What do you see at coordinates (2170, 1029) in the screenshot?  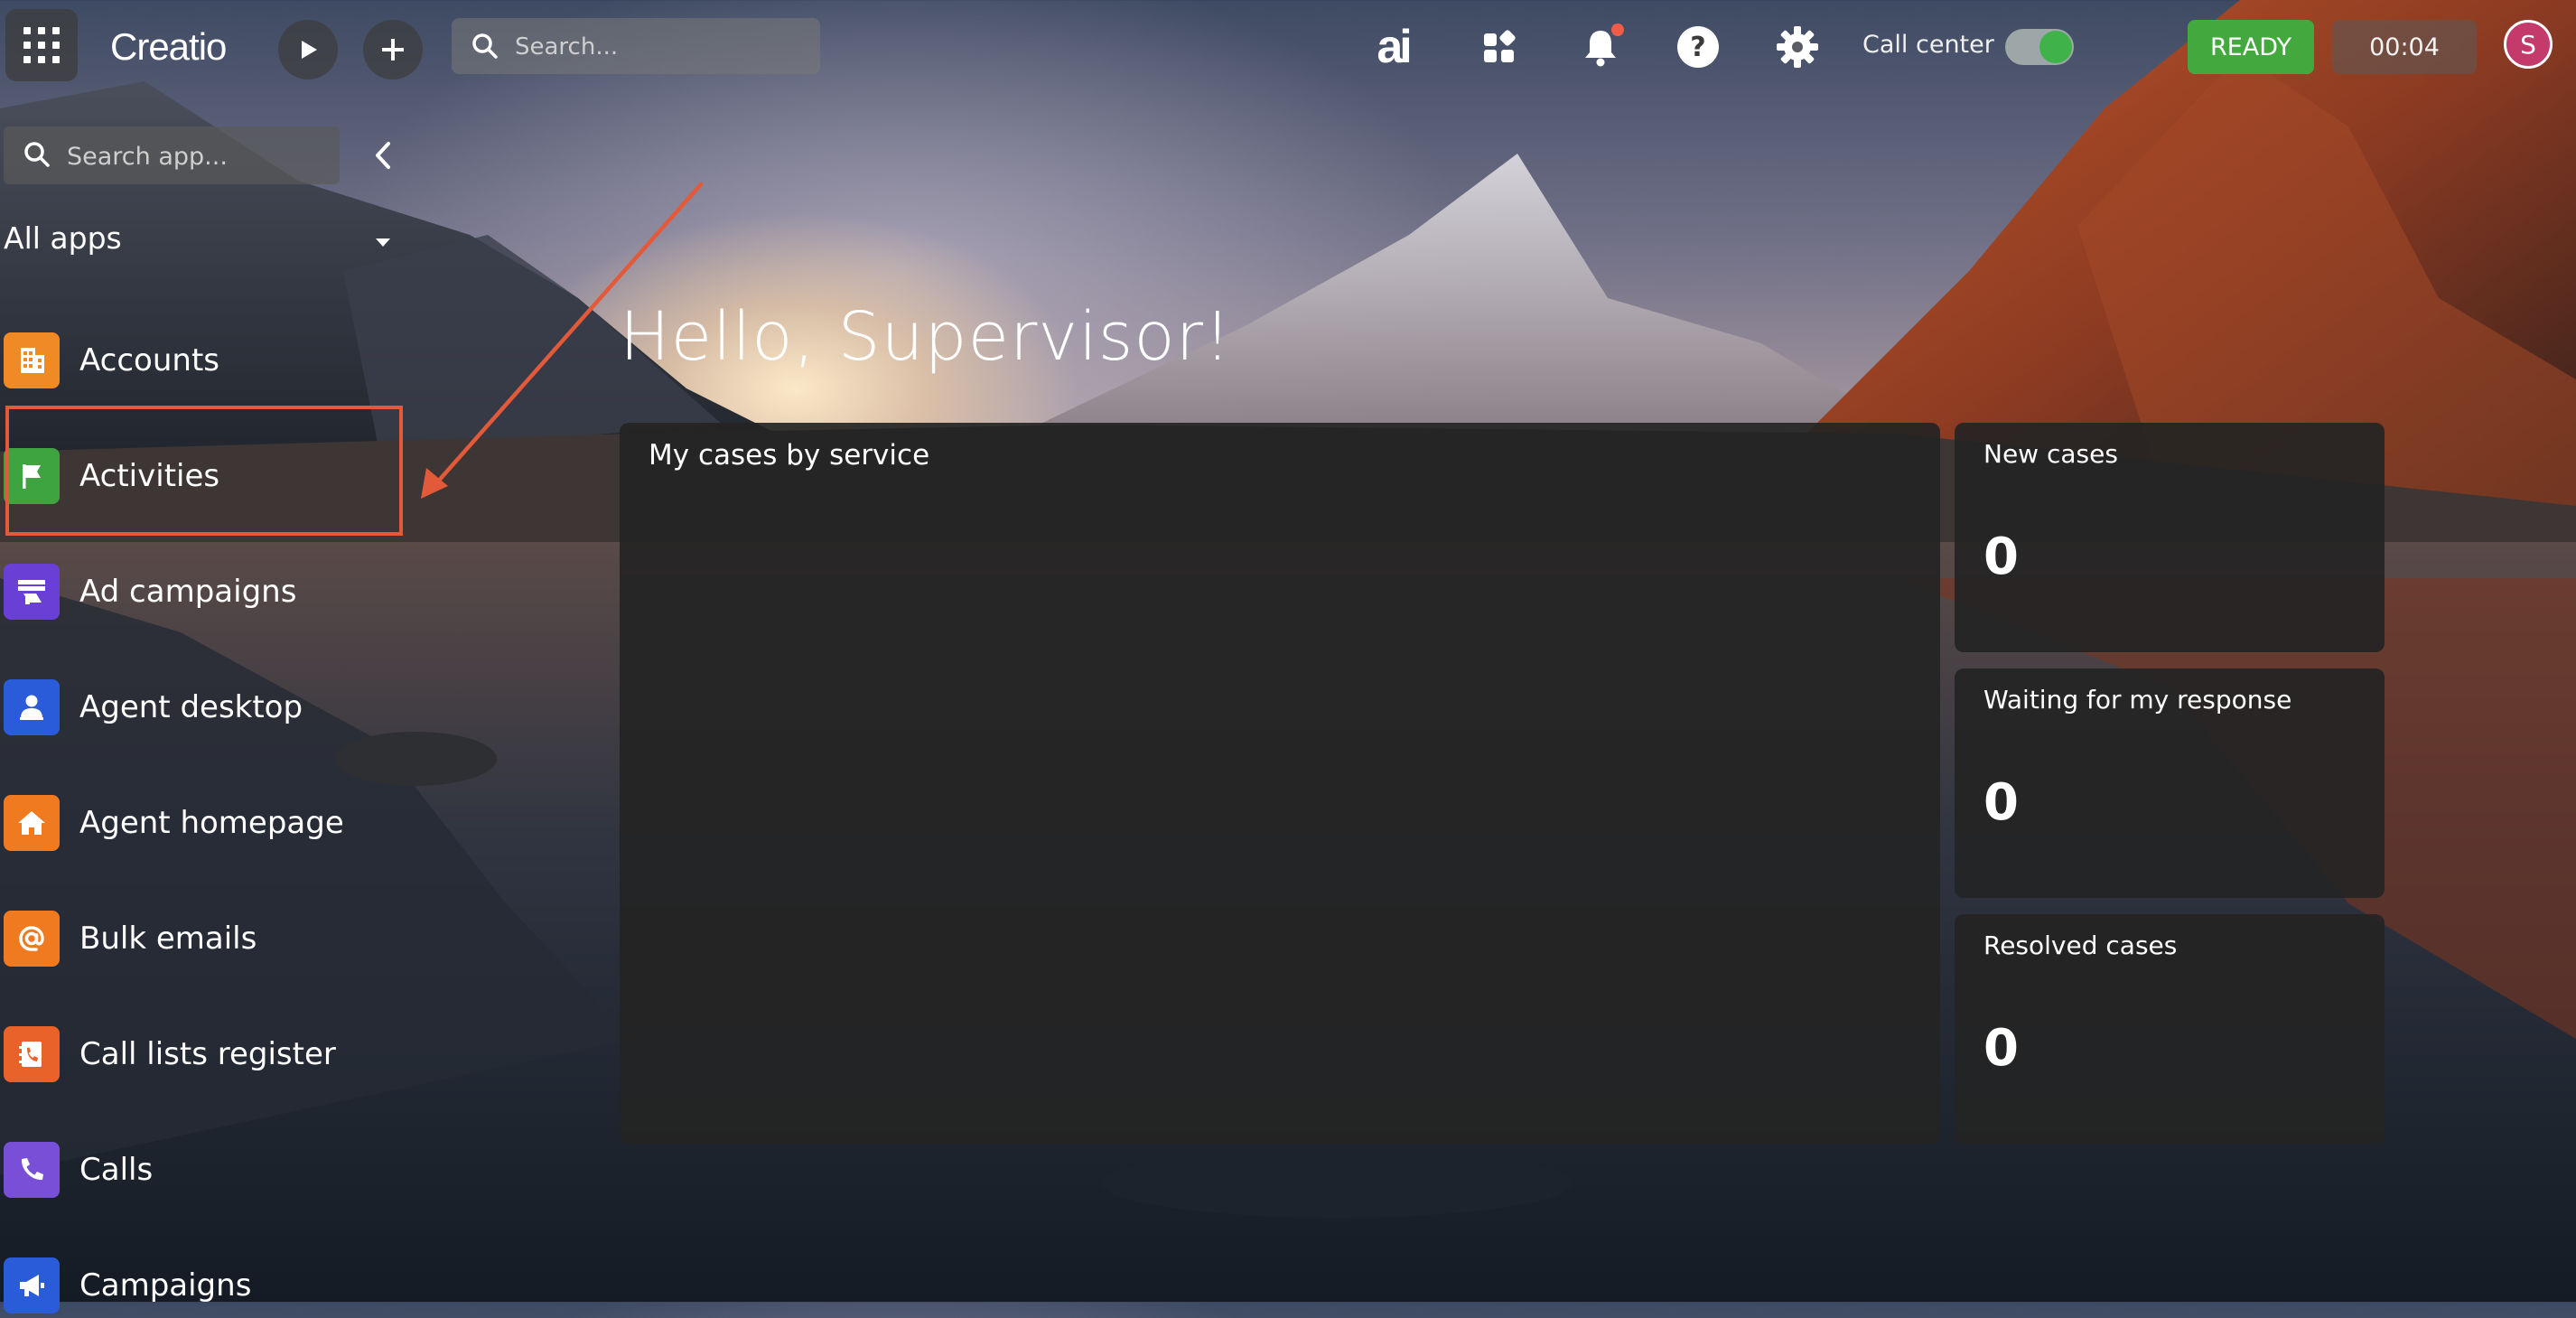 I see `resolved-cases-metric: Resolved cases 0` at bounding box center [2170, 1029].